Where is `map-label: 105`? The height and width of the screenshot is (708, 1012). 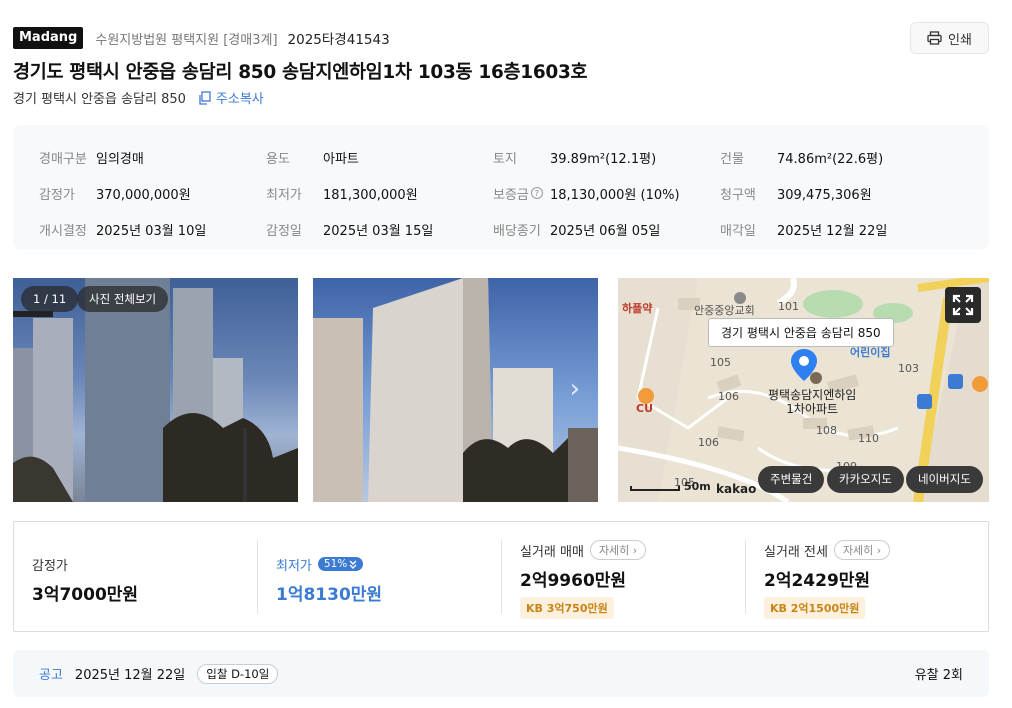 map-label: 105 is located at coordinates (720, 362).